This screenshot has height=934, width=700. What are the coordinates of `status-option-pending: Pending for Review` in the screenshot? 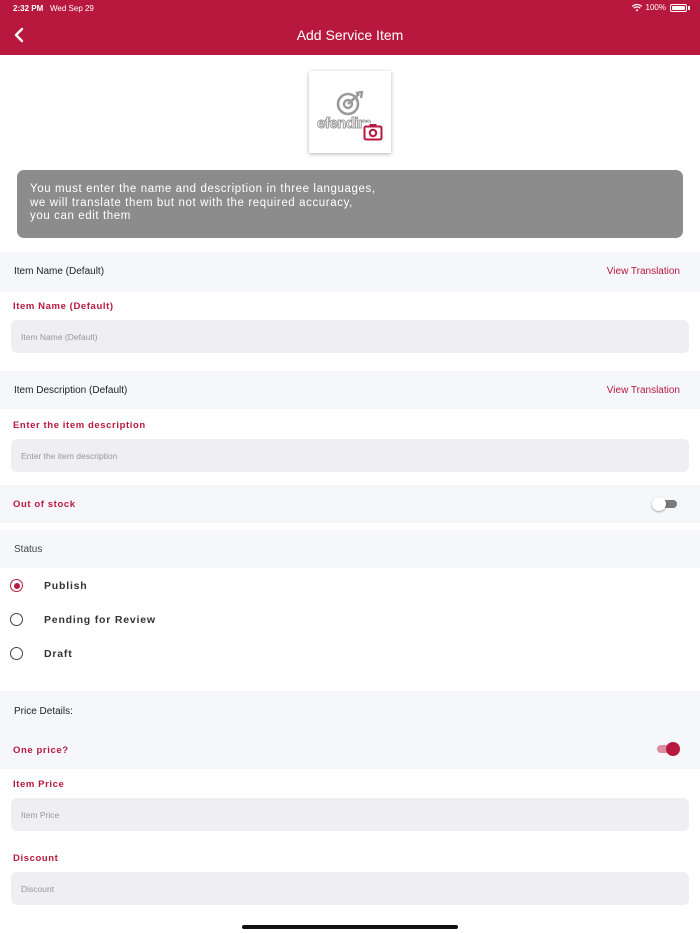 It's located at (350, 620).